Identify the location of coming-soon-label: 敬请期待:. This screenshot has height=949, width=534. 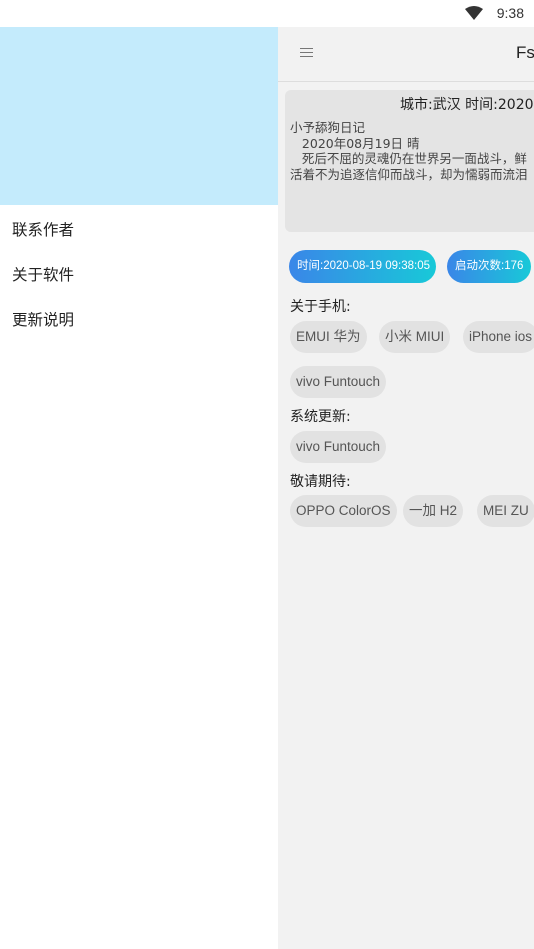
(320, 482).